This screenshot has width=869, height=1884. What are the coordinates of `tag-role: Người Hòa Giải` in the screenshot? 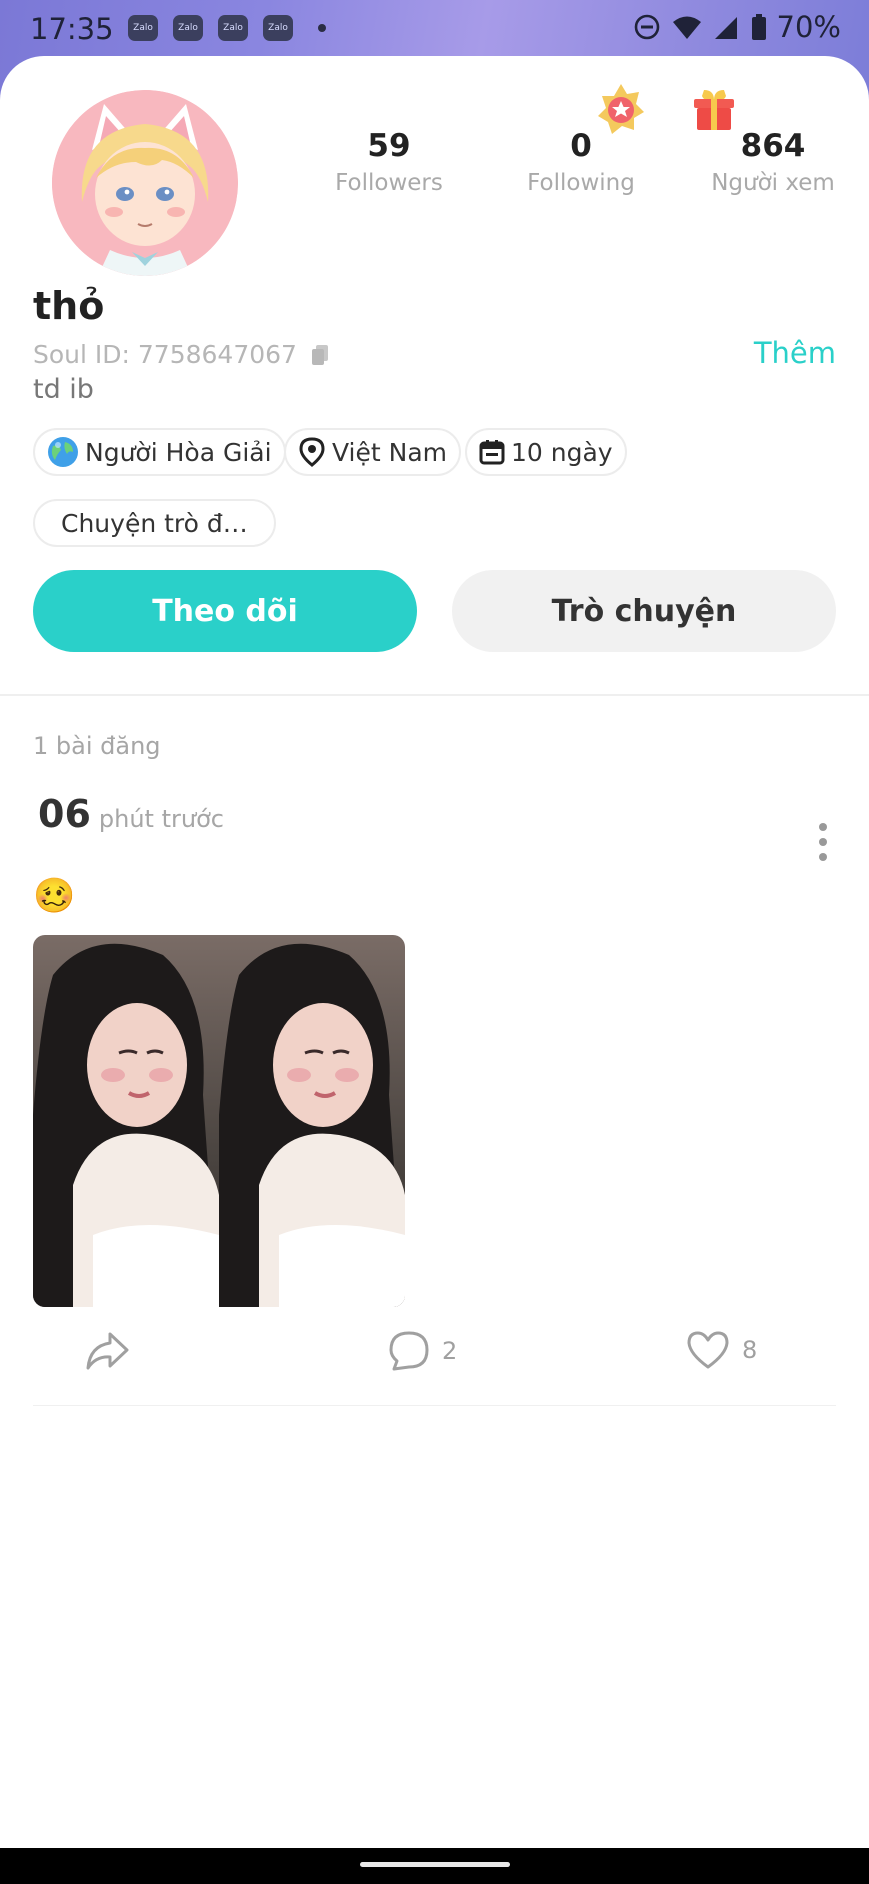 It's located at (159, 452).